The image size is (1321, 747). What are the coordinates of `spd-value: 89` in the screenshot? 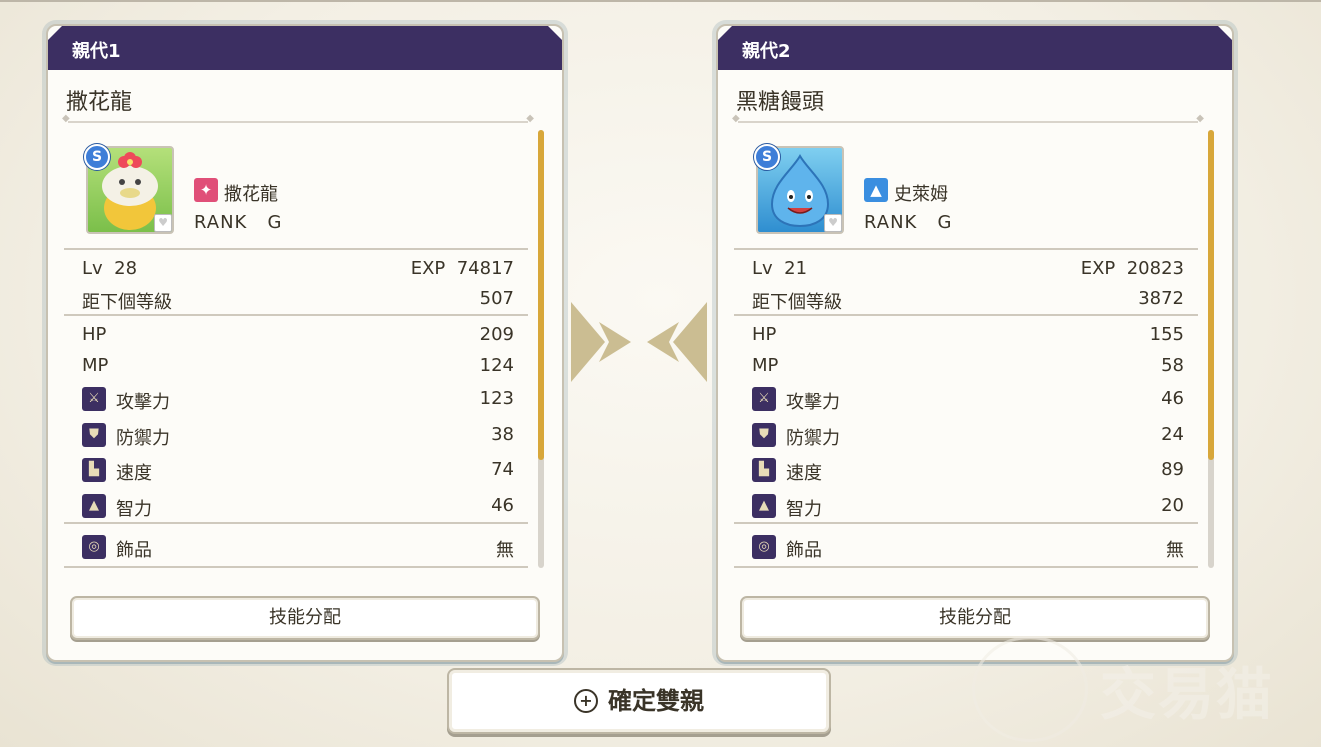 It's located at (1172, 469).